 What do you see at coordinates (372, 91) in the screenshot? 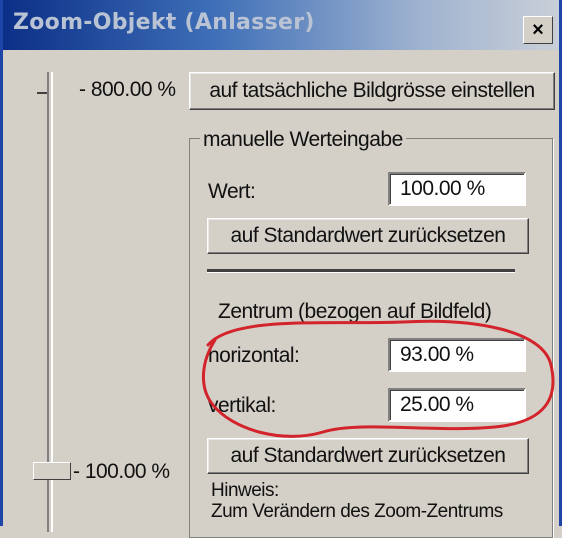
I see `actual-size-button: auf tatsächliche Bildgrösse einstellen` at bounding box center [372, 91].